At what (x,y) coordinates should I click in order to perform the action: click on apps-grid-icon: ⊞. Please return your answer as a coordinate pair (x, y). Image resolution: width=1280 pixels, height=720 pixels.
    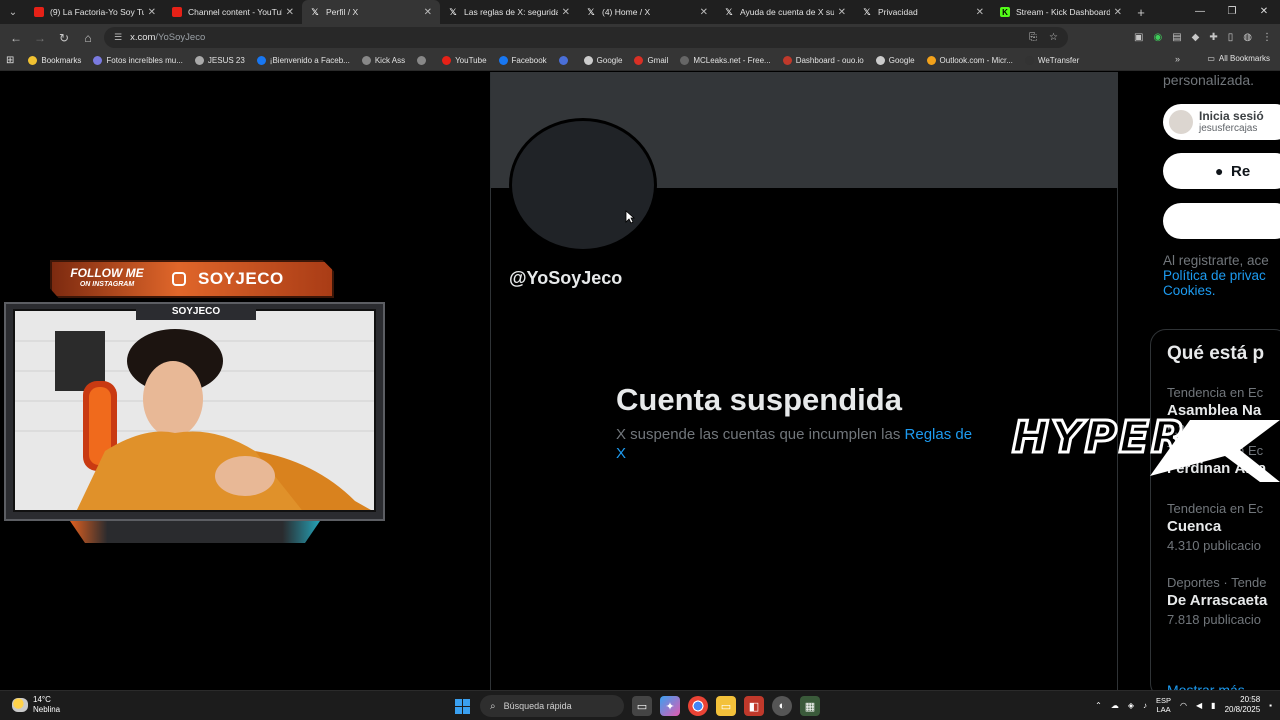
    Looking at the image, I should click on (10, 60).